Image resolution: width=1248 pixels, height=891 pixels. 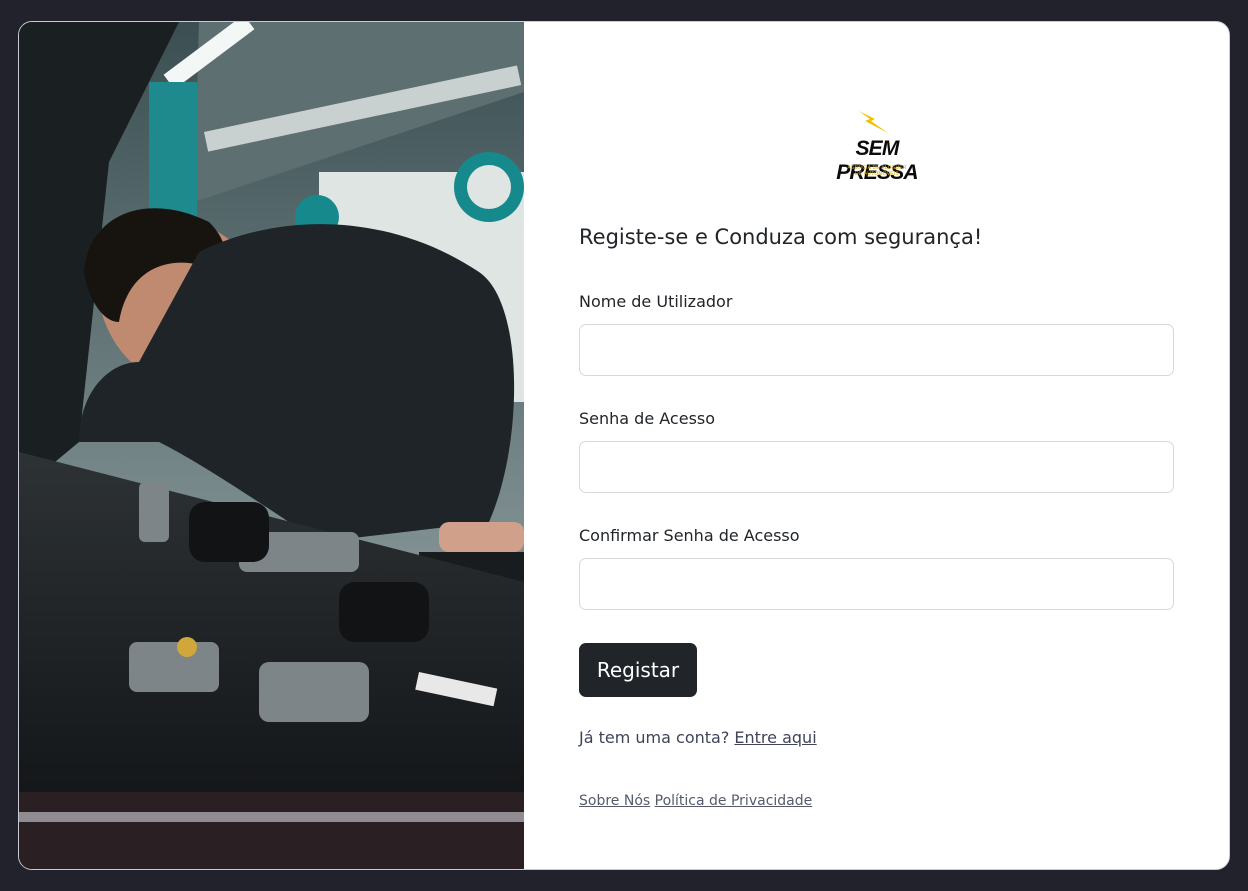 I want to click on confirm-password-label: Confirmar Senha de Acesso, so click(x=689, y=535).